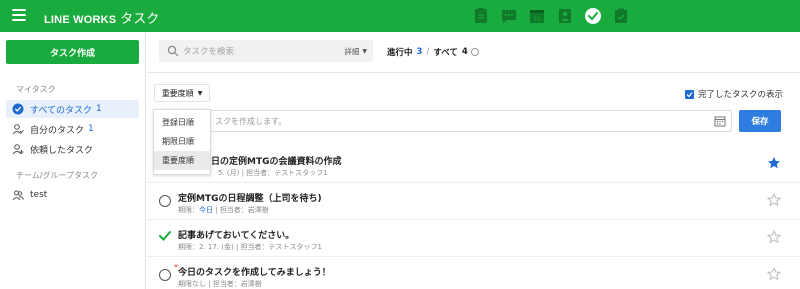 The height and width of the screenshot is (289, 800). I want to click on search-detail-button: 詳細 ▼, so click(355, 51).